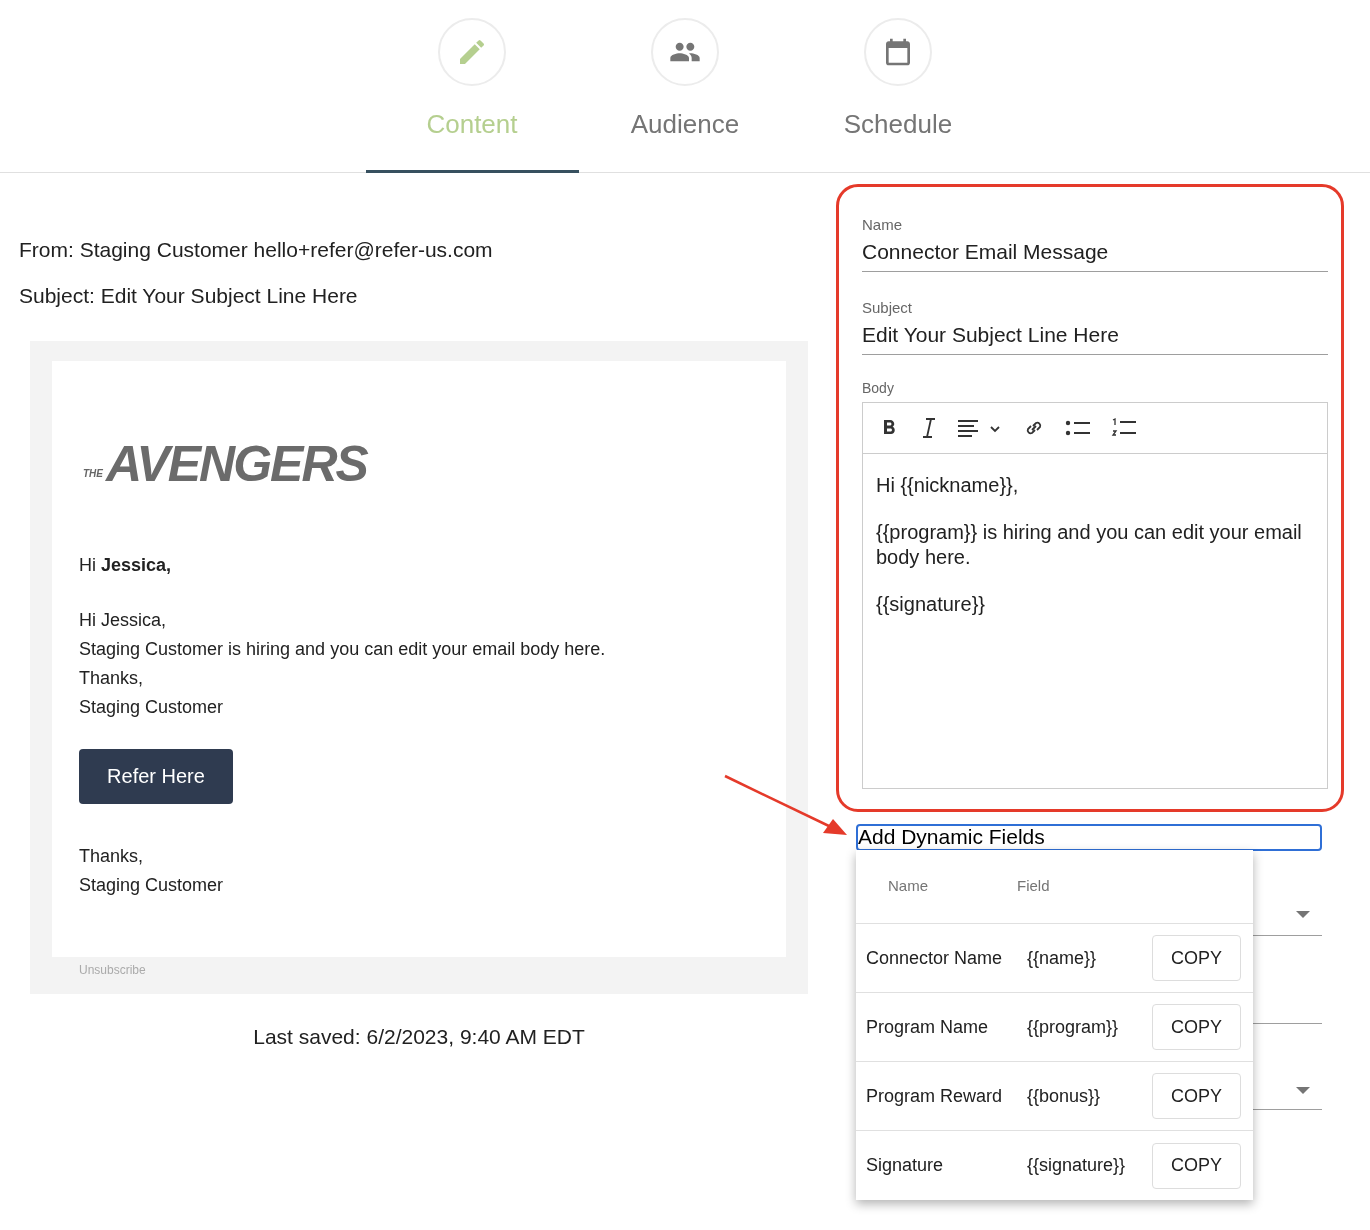  What do you see at coordinates (878, 388) in the screenshot?
I see `body-label: Body` at bounding box center [878, 388].